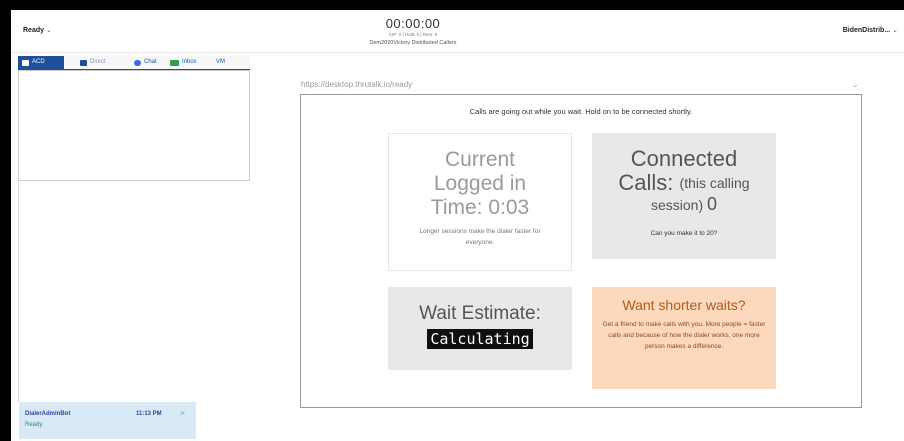  I want to click on close-icon: ×, so click(182, 413).